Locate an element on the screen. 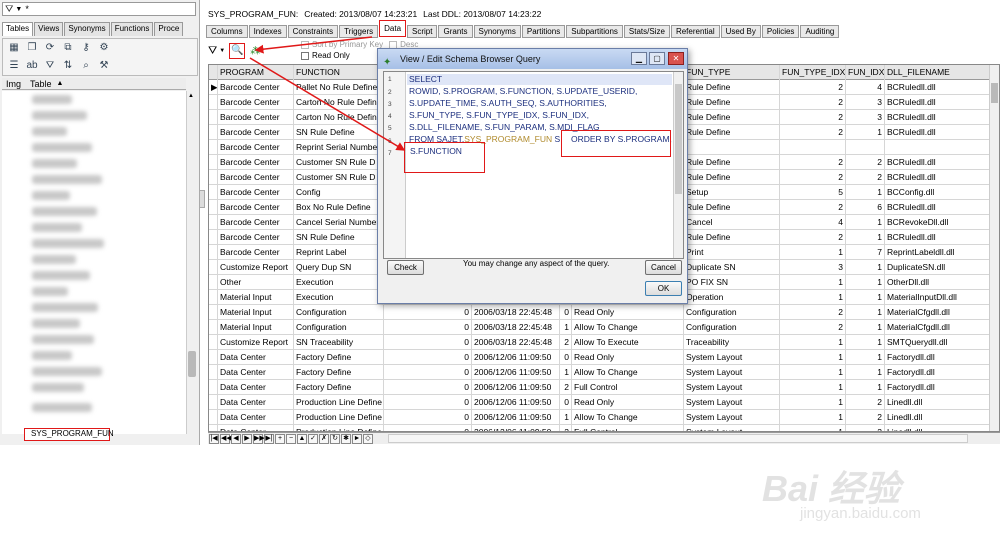 Image resolution: width=1000 pixels, height=544 pixels. arrow-tab-to-query-icon is located at coordinates (313, 45).